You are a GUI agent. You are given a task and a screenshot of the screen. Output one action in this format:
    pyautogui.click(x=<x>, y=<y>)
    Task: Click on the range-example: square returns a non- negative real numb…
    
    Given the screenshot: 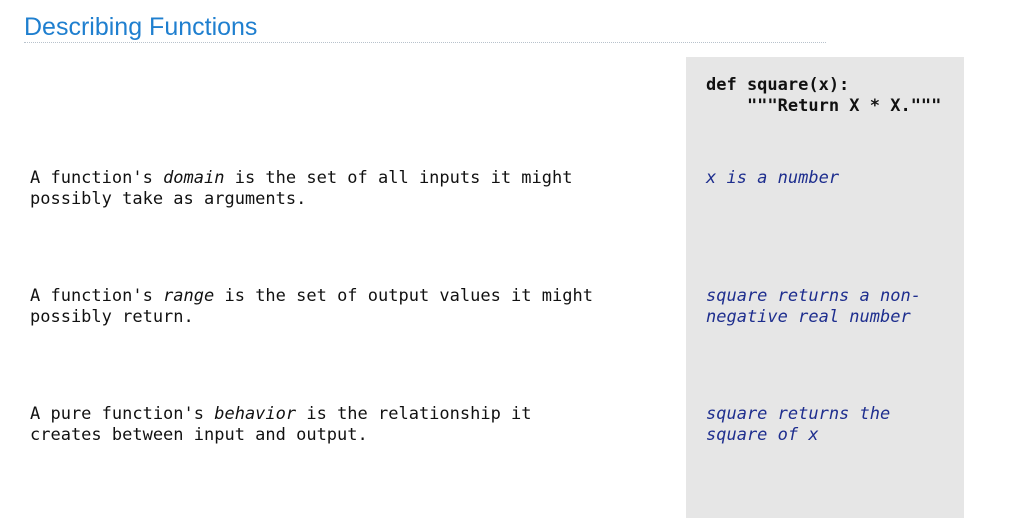 What is the action you would take?
    pyautogui.click(x=813, y=306)
    